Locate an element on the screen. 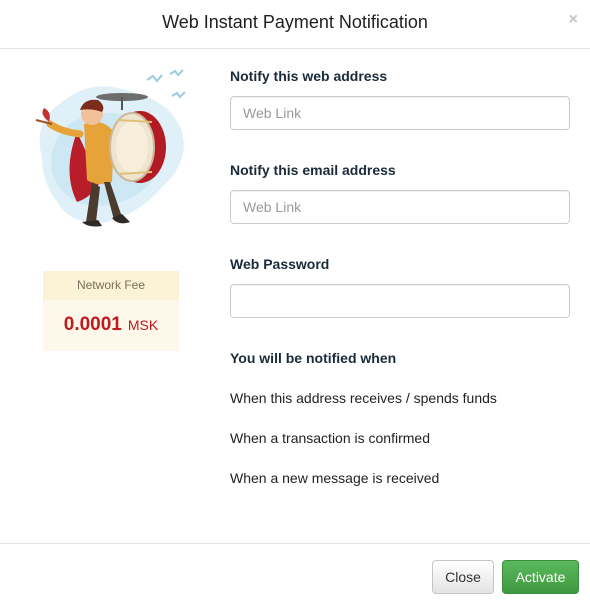 The width and height of the screenshot is (590, 603). web-password-input is located at coordinates (400, 301).